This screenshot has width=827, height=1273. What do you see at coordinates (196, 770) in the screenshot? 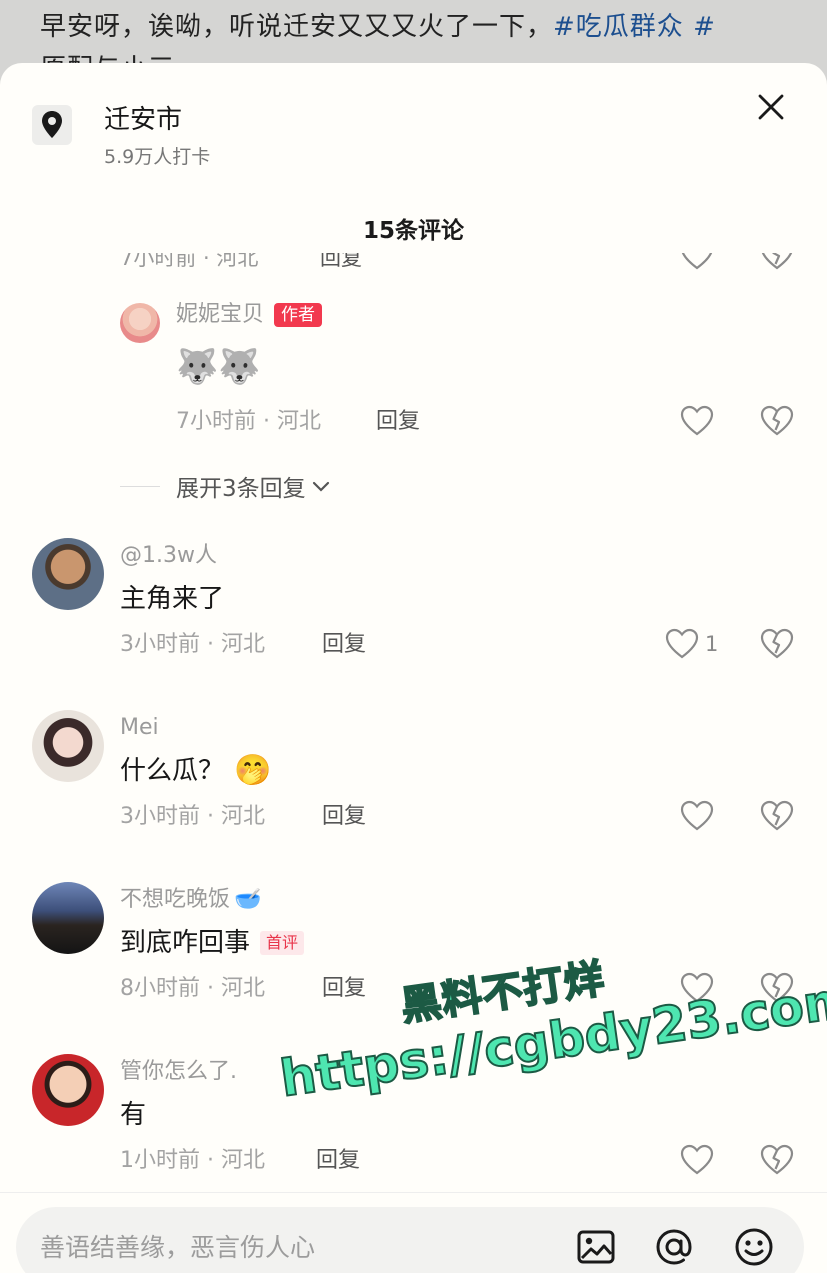
I see `comment-text: 什么瓜？ 🤭` at bounding box center [196, 770].